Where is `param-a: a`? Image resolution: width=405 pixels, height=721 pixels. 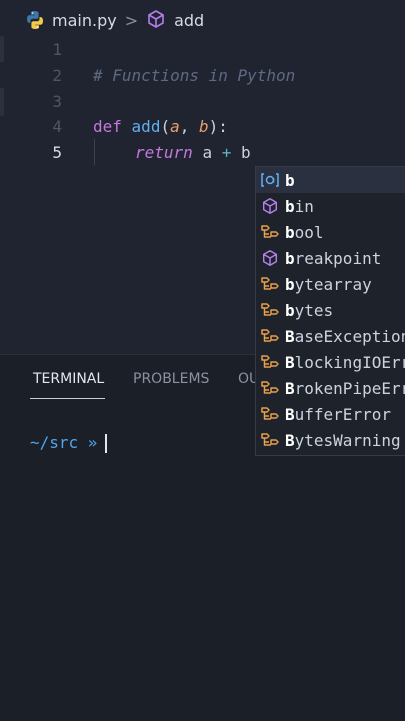
param-a: a is located at coordinates (175, 126).